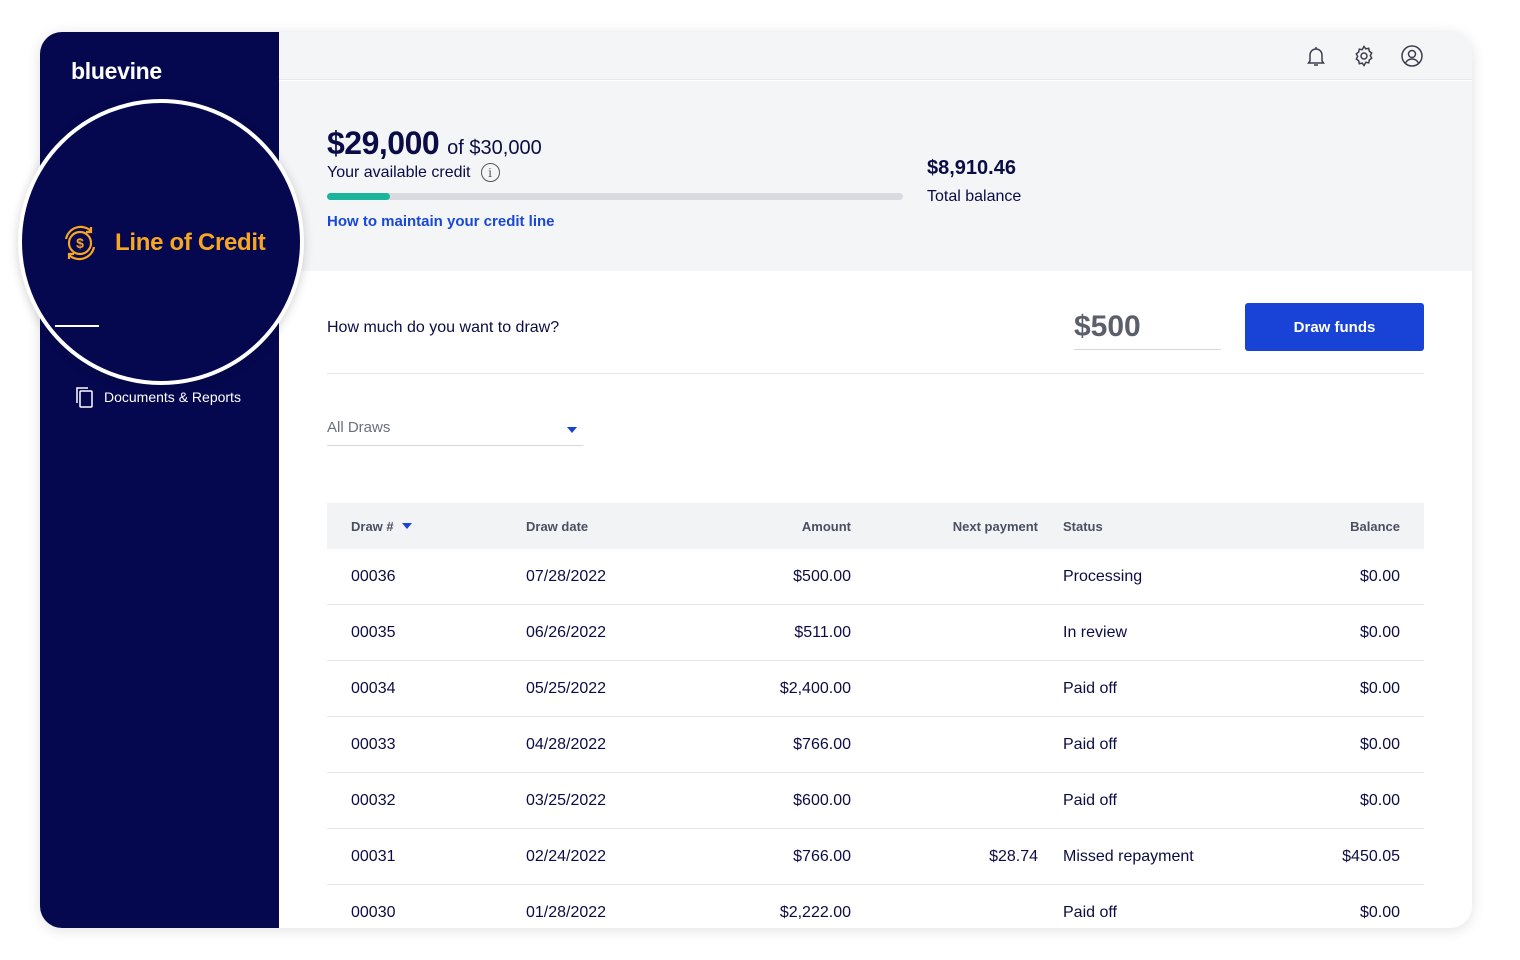  What do you see at coordinates (359, 427) in the screenshot?
I see `draws-filter-value: All Draws` at bounding box center [359, 427].